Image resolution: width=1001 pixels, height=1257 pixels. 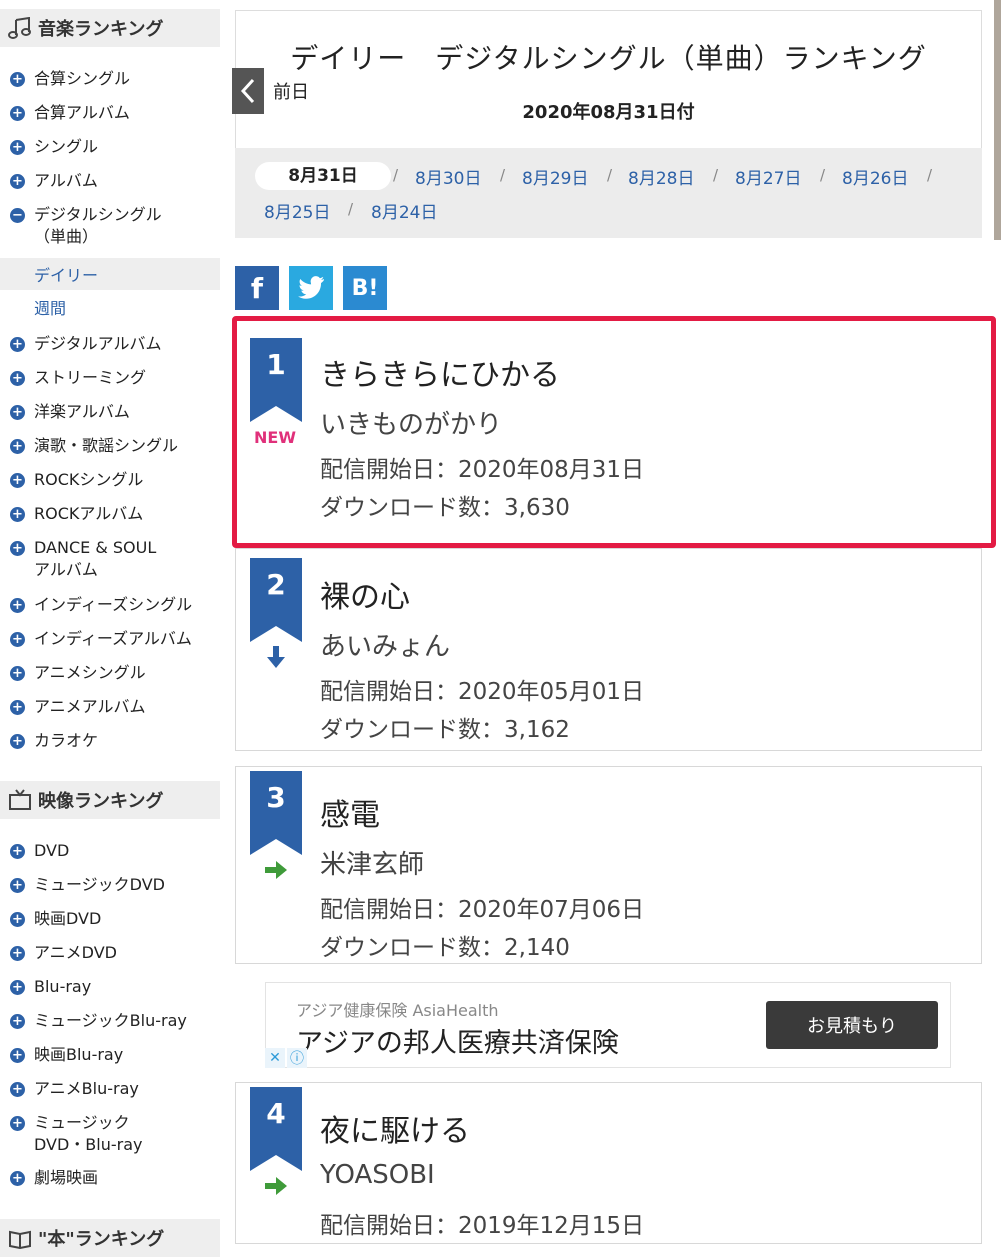 I want to click on info-icon: ⓘ, so click(x=297, y=1058).